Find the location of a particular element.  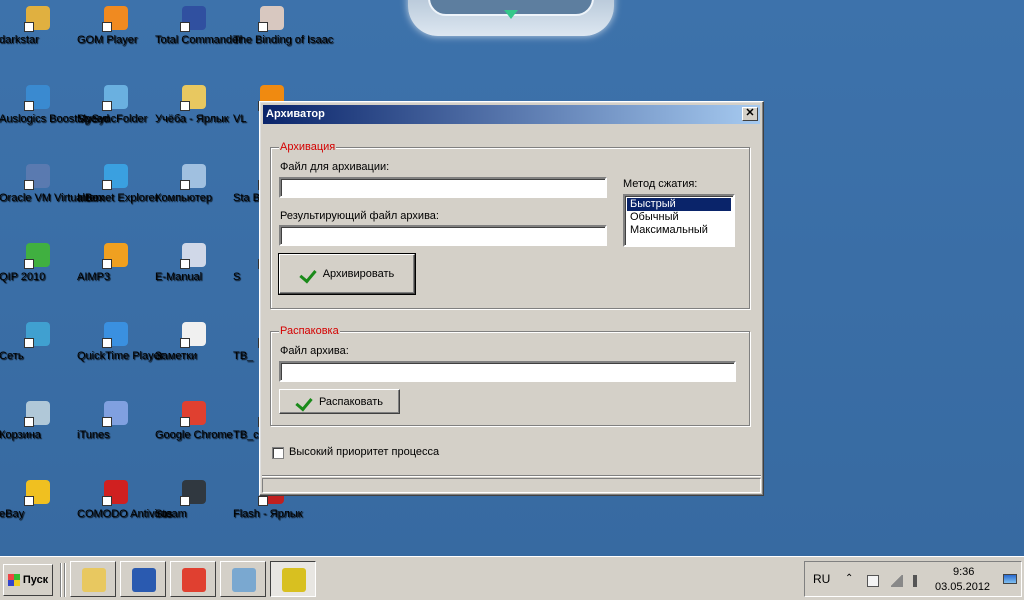

file-to-archive-label: Файл для архивации: is located at coordinates (335, 167).